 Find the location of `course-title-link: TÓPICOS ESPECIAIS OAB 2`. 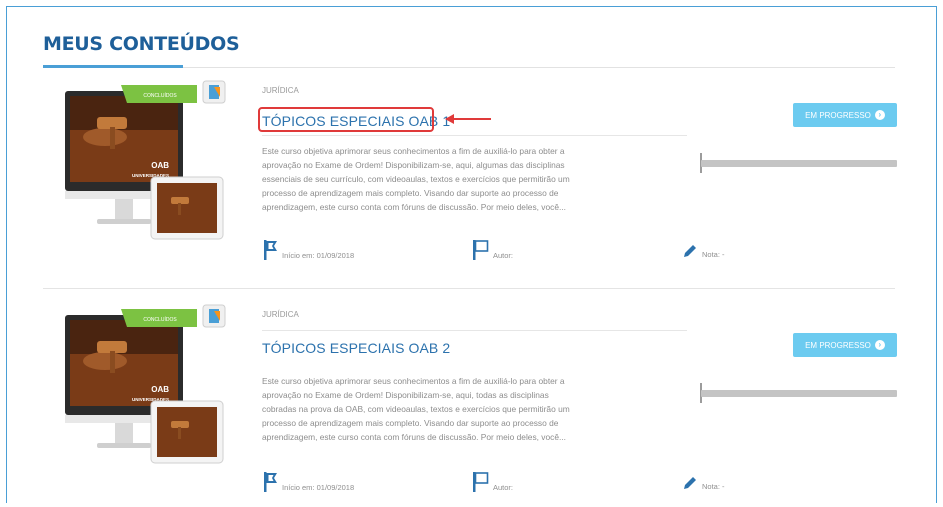

course-title-link: TÓPICOS ESPECIAIS OAB 2 is located at coordinates (356, 348).